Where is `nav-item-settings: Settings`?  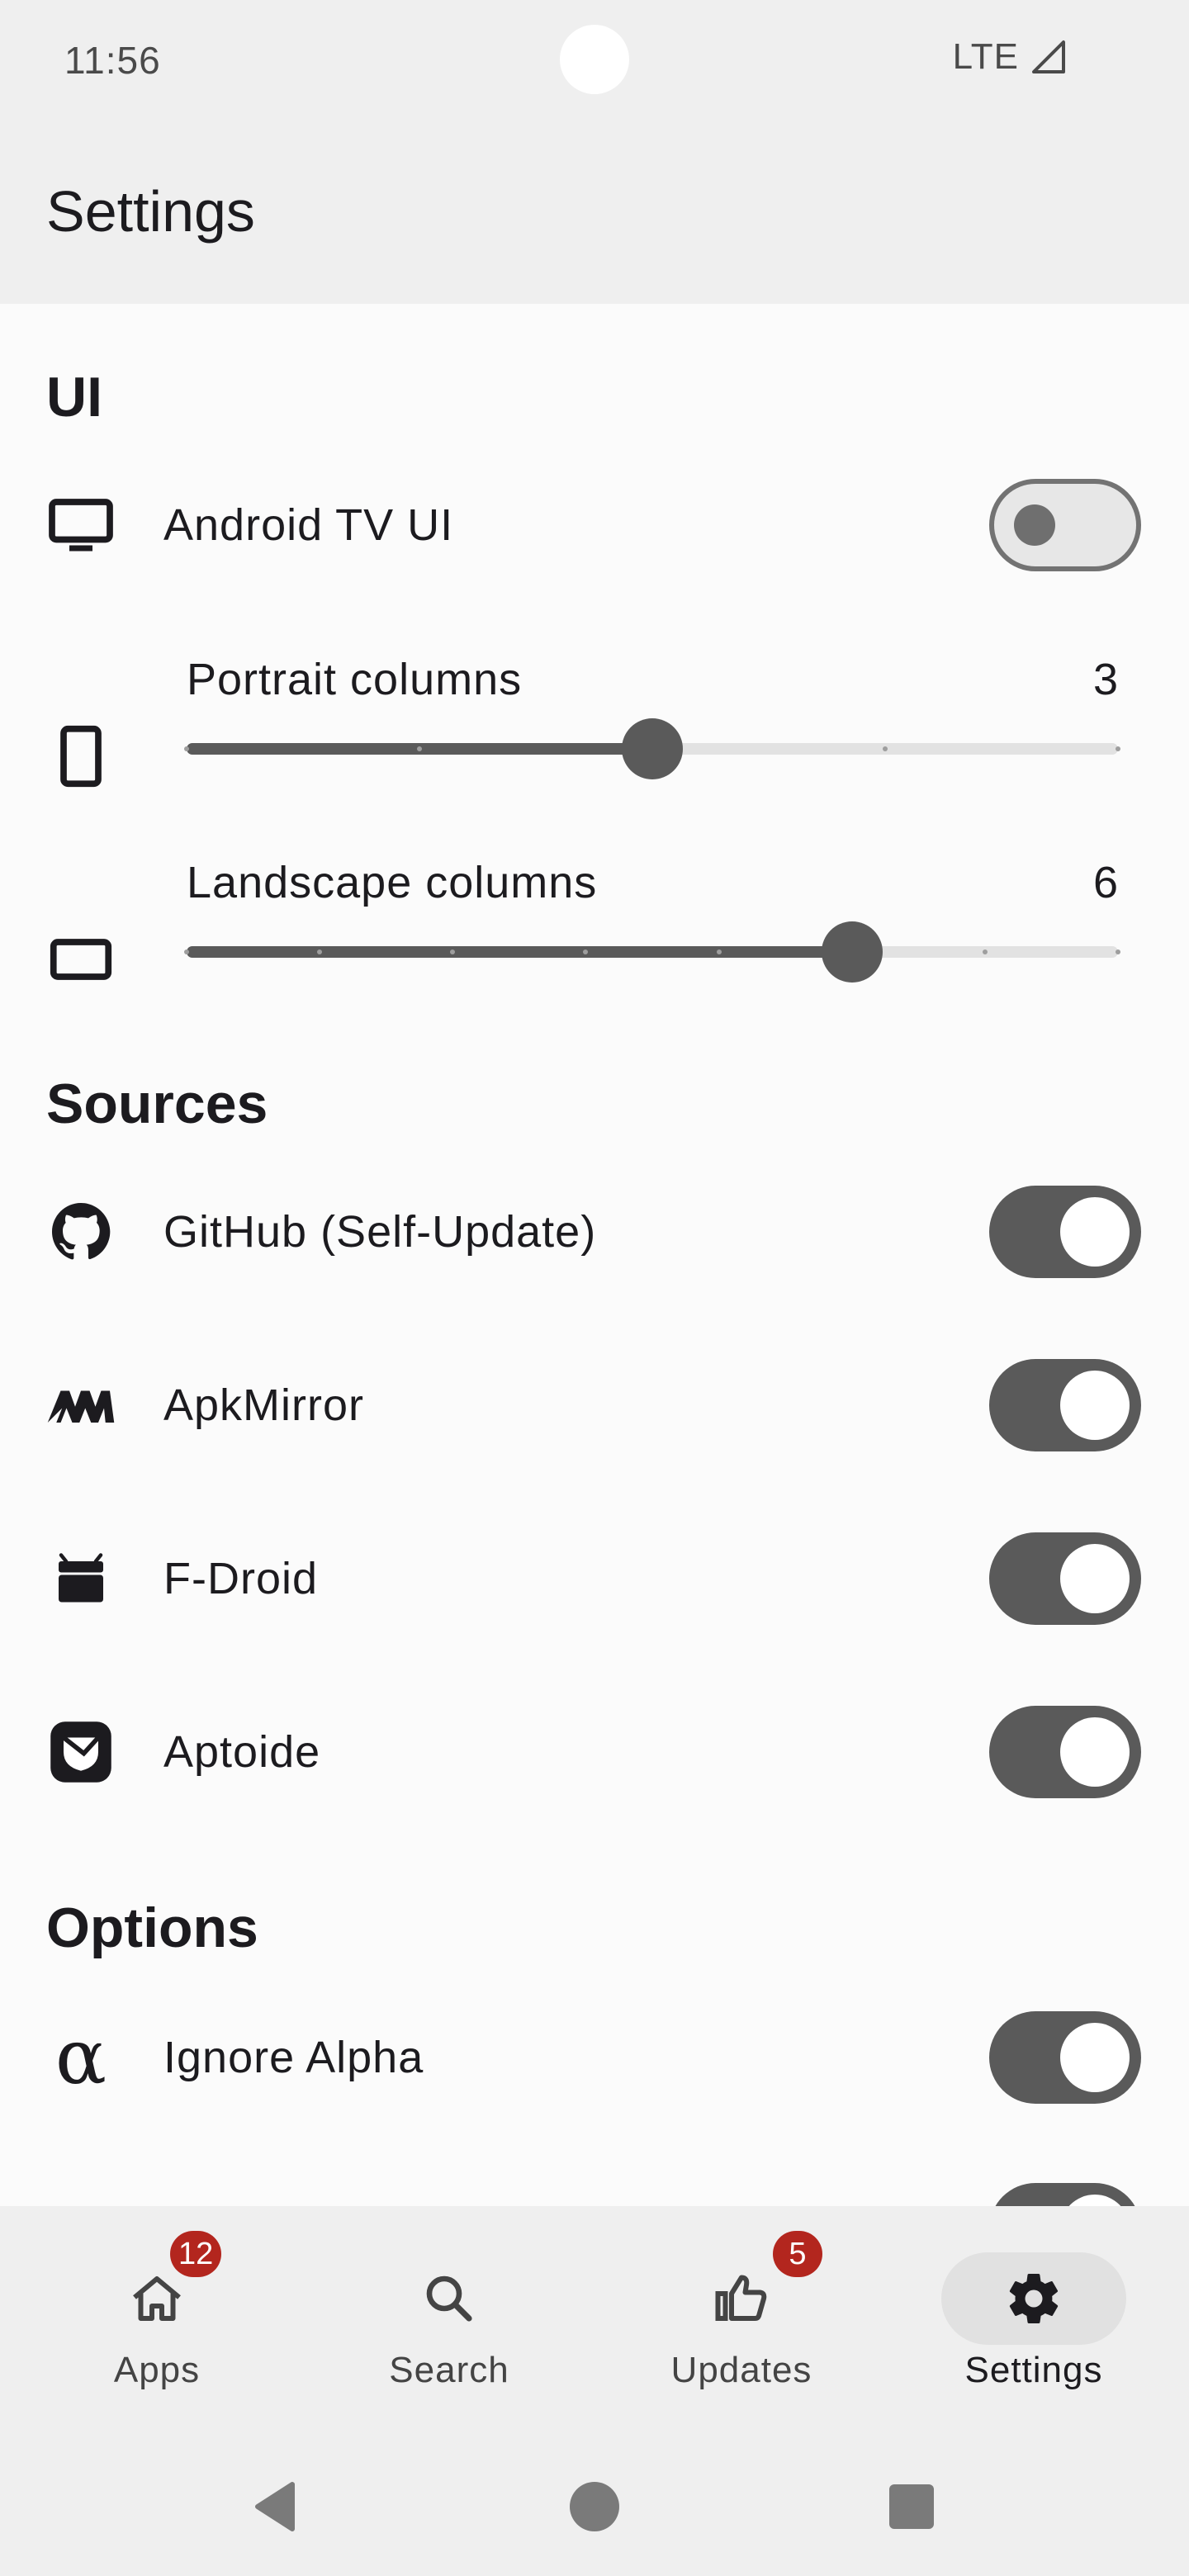 nav-item-settings: Settings is located at coordinates (1033, 2334).